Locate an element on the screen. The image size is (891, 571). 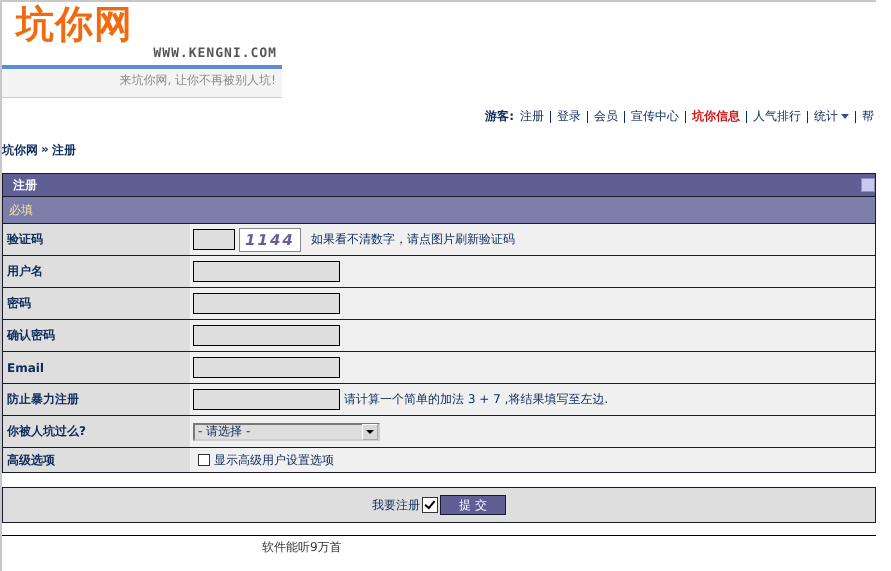
agree-label: 我要注册 is located at coordinates (396, 505).